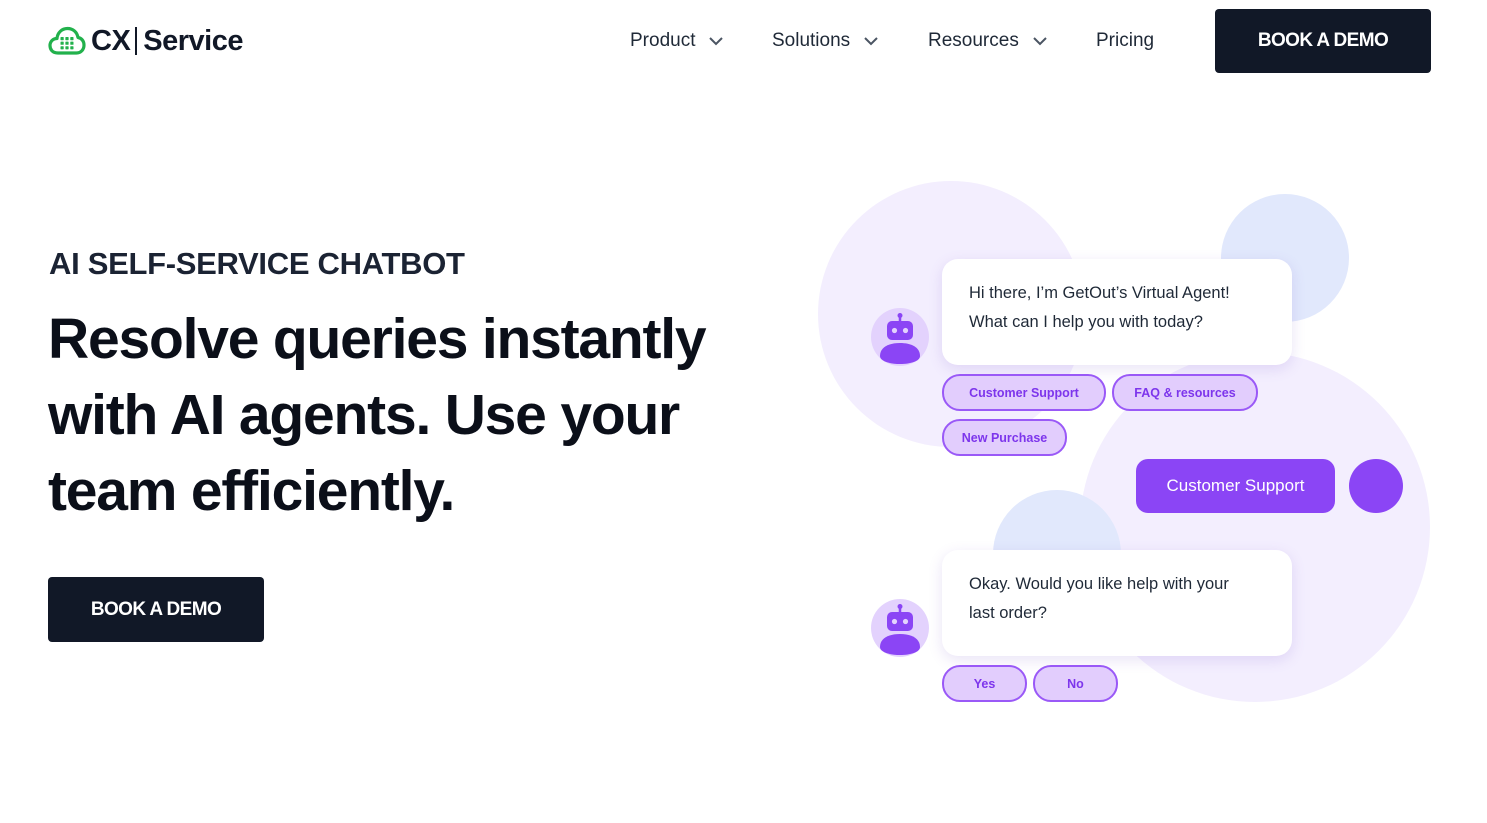 The image size is (1487, 823). What do you see at coordinates (67, 40) in the screenshot?
I see `cloud-grid-icon` at bounding box center [67, 40].